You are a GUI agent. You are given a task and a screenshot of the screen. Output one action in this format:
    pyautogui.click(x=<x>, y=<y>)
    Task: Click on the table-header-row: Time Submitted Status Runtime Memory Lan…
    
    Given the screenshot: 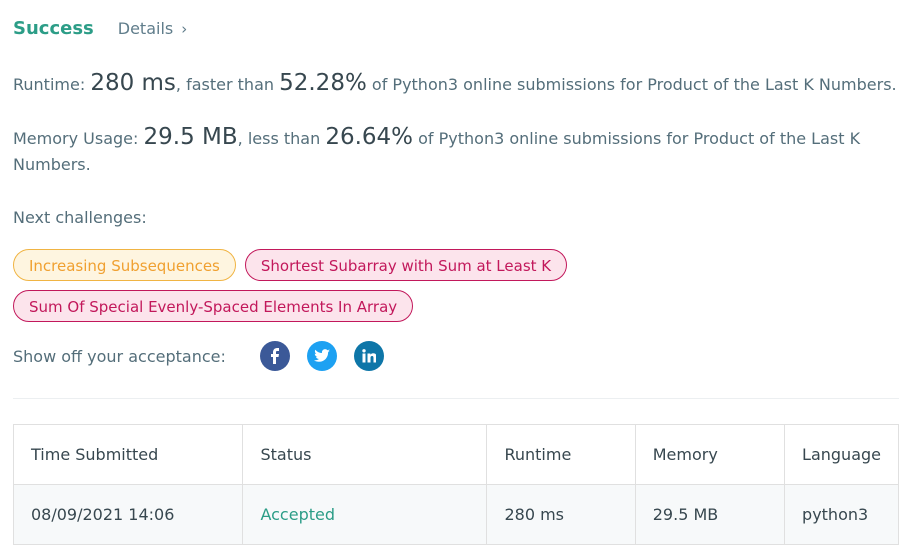 What is the action you would take?
    pyautogui.click(x=455, y=454)
    